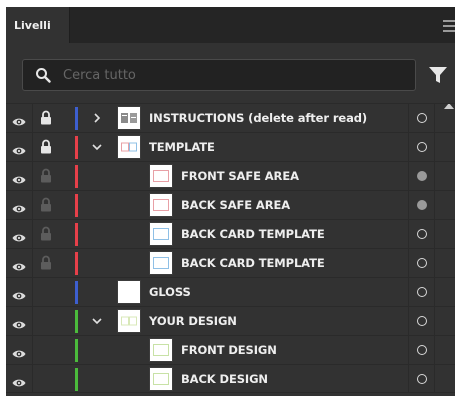  I want to click on layer-name: BACK DESIGN, so click(224, 379).